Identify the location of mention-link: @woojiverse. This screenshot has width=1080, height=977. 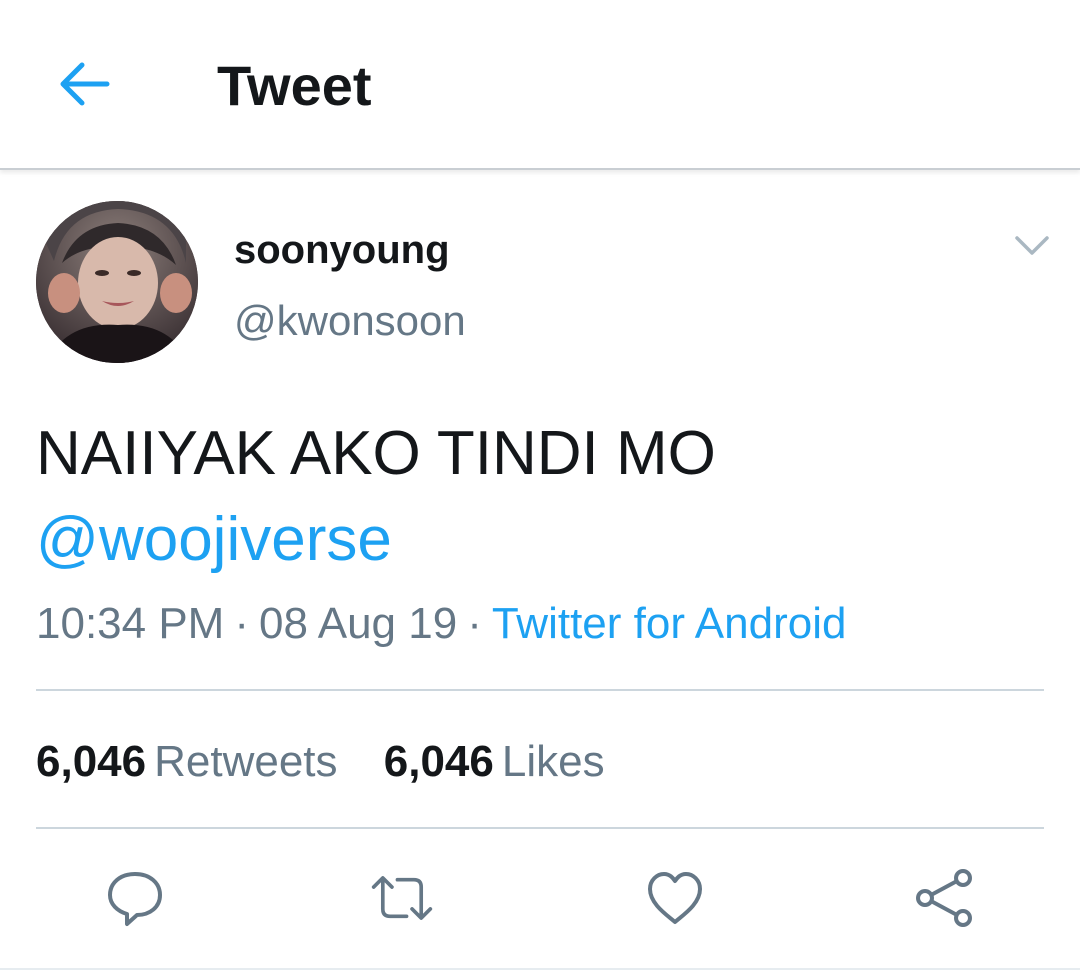
(536, 540).